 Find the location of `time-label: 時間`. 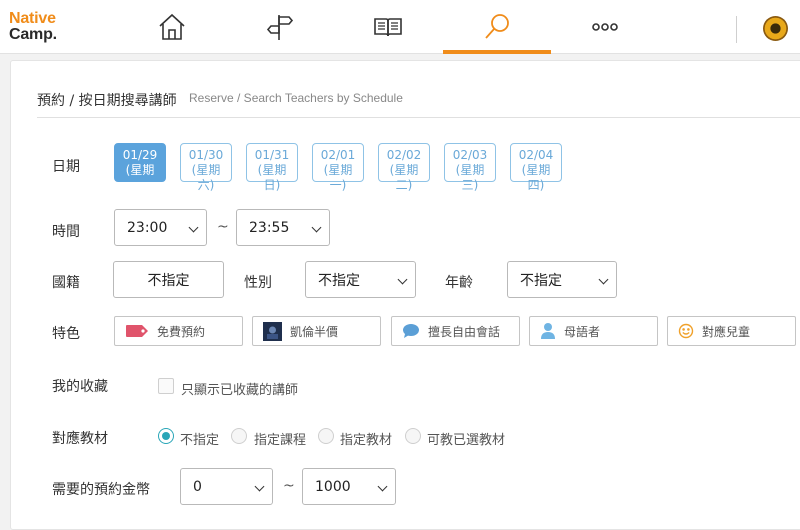

time-label: 時間 is located at coordinates (66, 232).